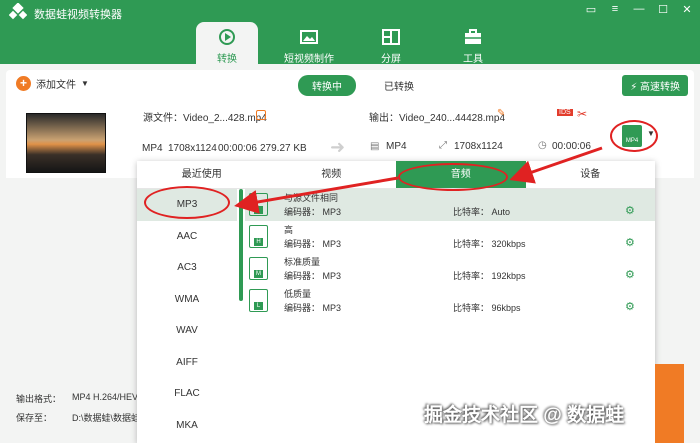 The image size is (700, 443). Describe the element at coordinates (571, 146) in the screenshot. I see `output-duration: 00:00:06` at that location.